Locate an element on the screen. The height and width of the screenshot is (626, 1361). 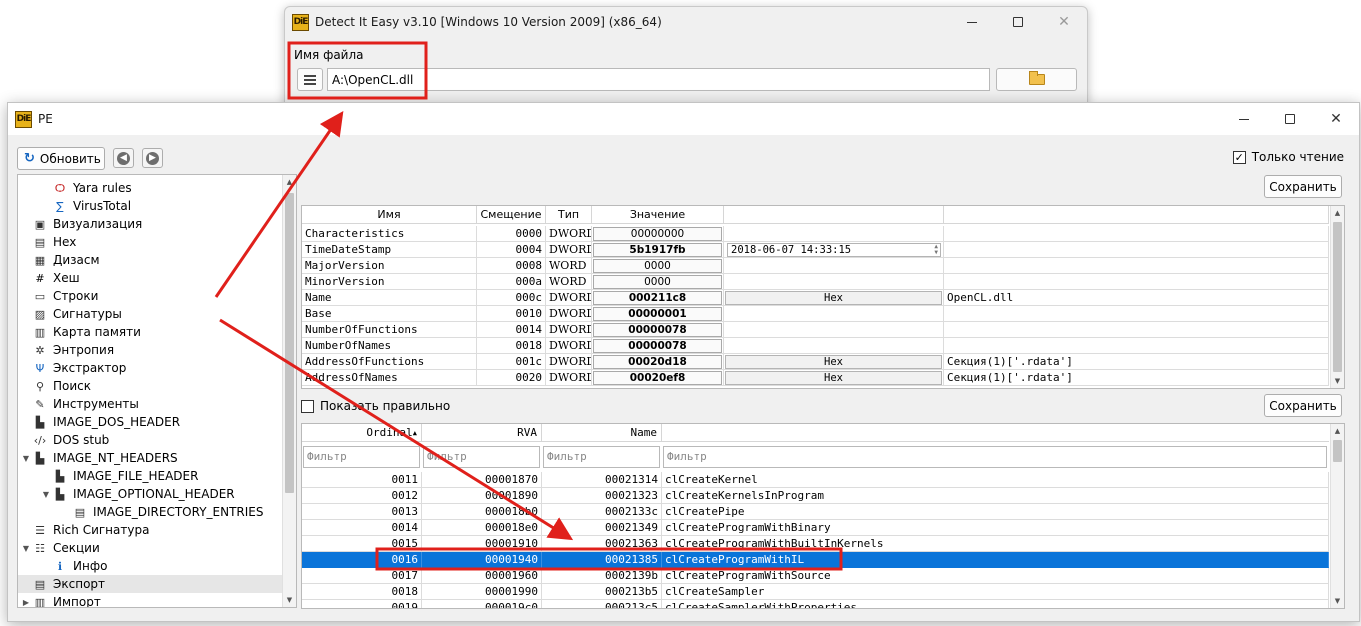
tree-item-signatures: ▨ Сигнатуры is located at coordinates (150, 314).